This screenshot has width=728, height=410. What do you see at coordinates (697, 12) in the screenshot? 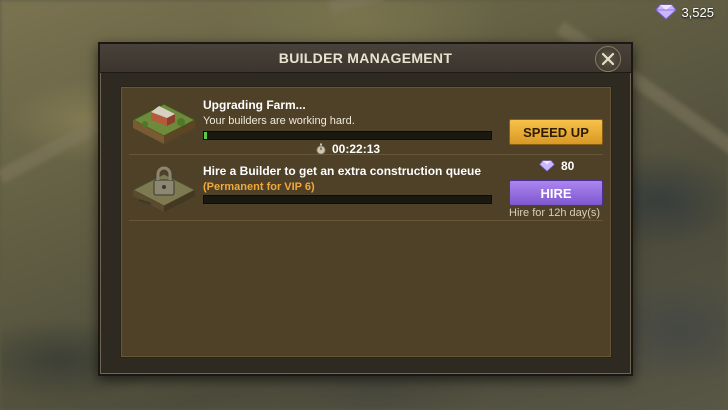
I see `gem-amount: 3,525` at bounding box center [697, 12].